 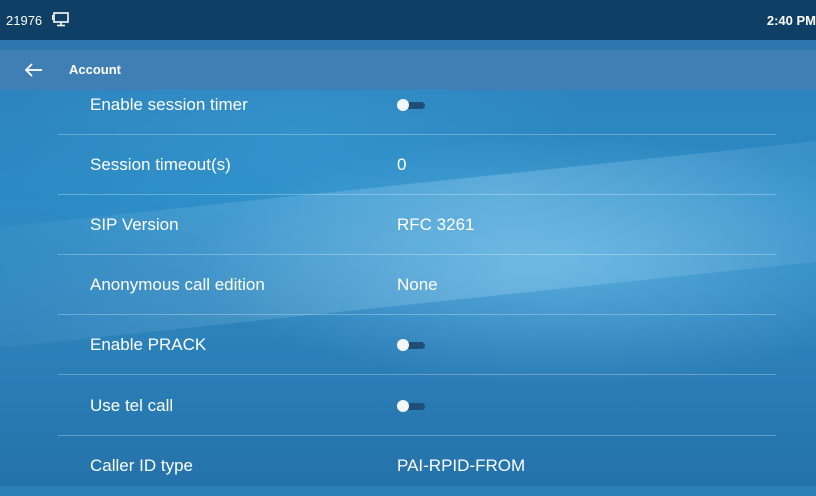 I want to click on setting-label: Caller ID type, so click(x=141, y=465).